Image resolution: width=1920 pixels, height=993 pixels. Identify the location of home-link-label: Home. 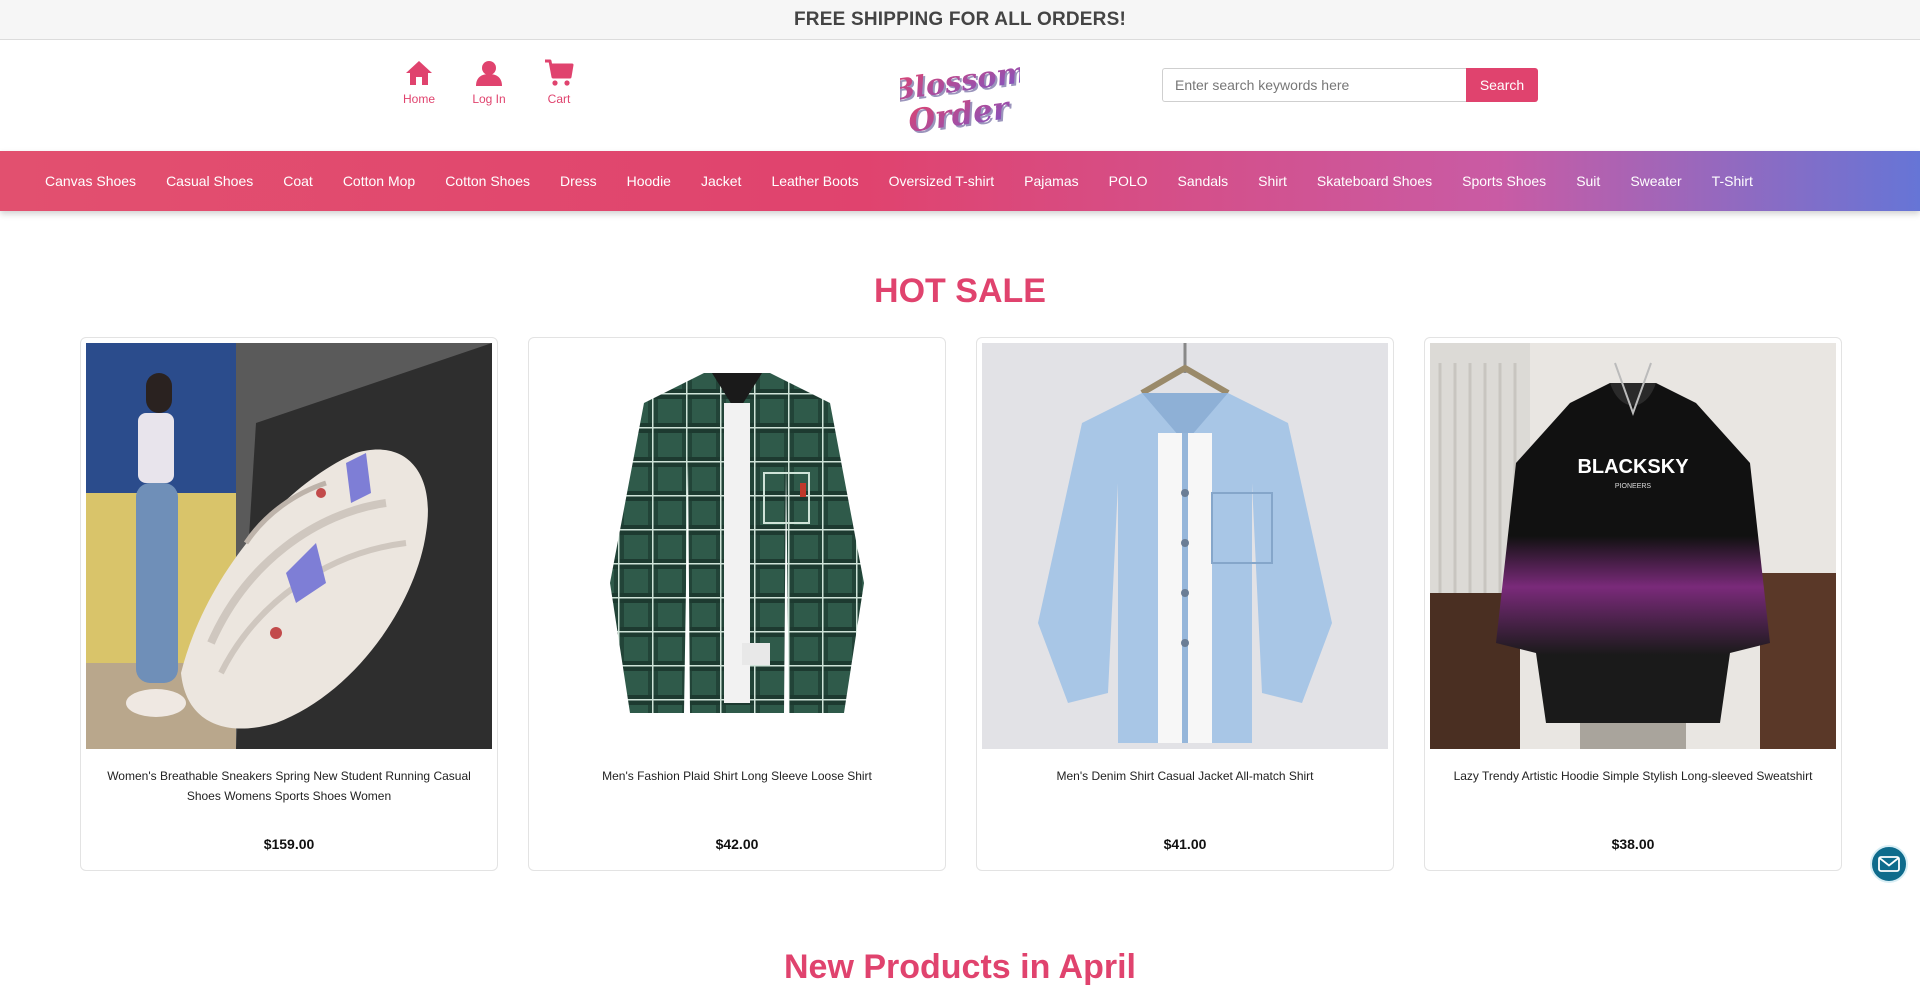
(418, 99).